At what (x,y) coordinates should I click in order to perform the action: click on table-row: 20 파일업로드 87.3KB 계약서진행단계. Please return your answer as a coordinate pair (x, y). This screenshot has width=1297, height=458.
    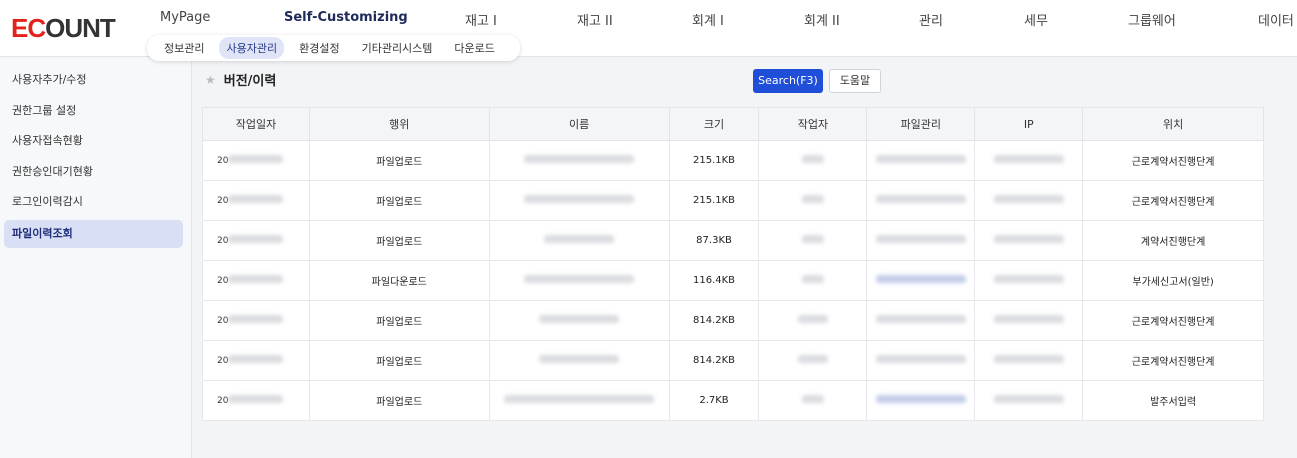
    Looking at the image, I should click on (733, 240).